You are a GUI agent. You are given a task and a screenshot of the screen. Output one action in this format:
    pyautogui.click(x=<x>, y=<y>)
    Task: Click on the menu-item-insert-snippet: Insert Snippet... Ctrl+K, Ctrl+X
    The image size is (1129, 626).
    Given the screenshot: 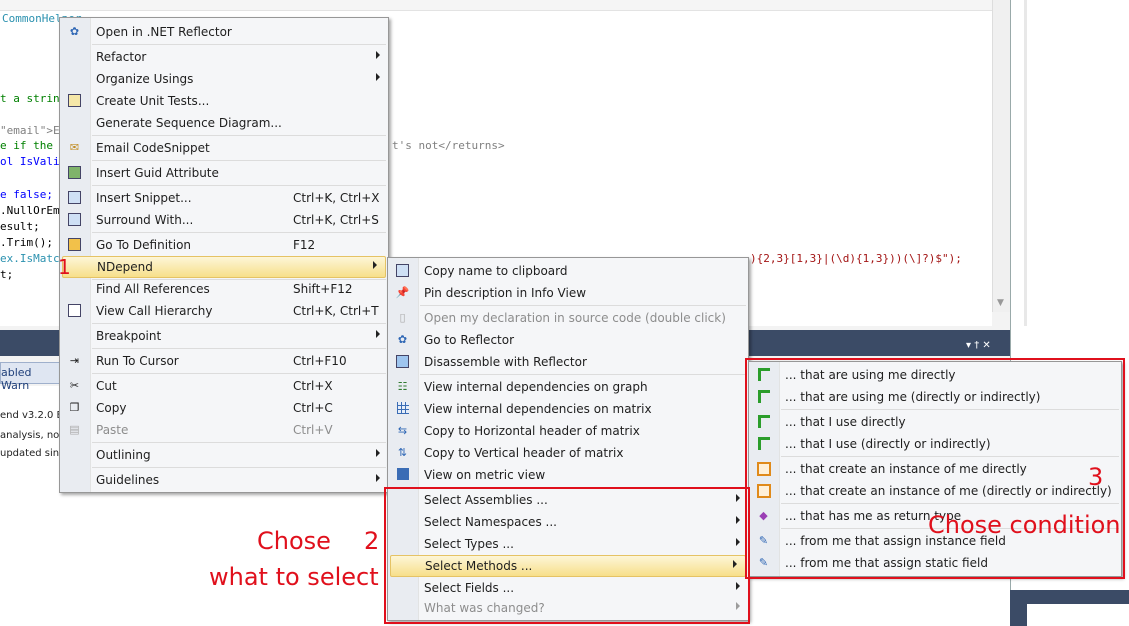 What is the action you would take?
    pyautogui.click(x=224, y=198)
    